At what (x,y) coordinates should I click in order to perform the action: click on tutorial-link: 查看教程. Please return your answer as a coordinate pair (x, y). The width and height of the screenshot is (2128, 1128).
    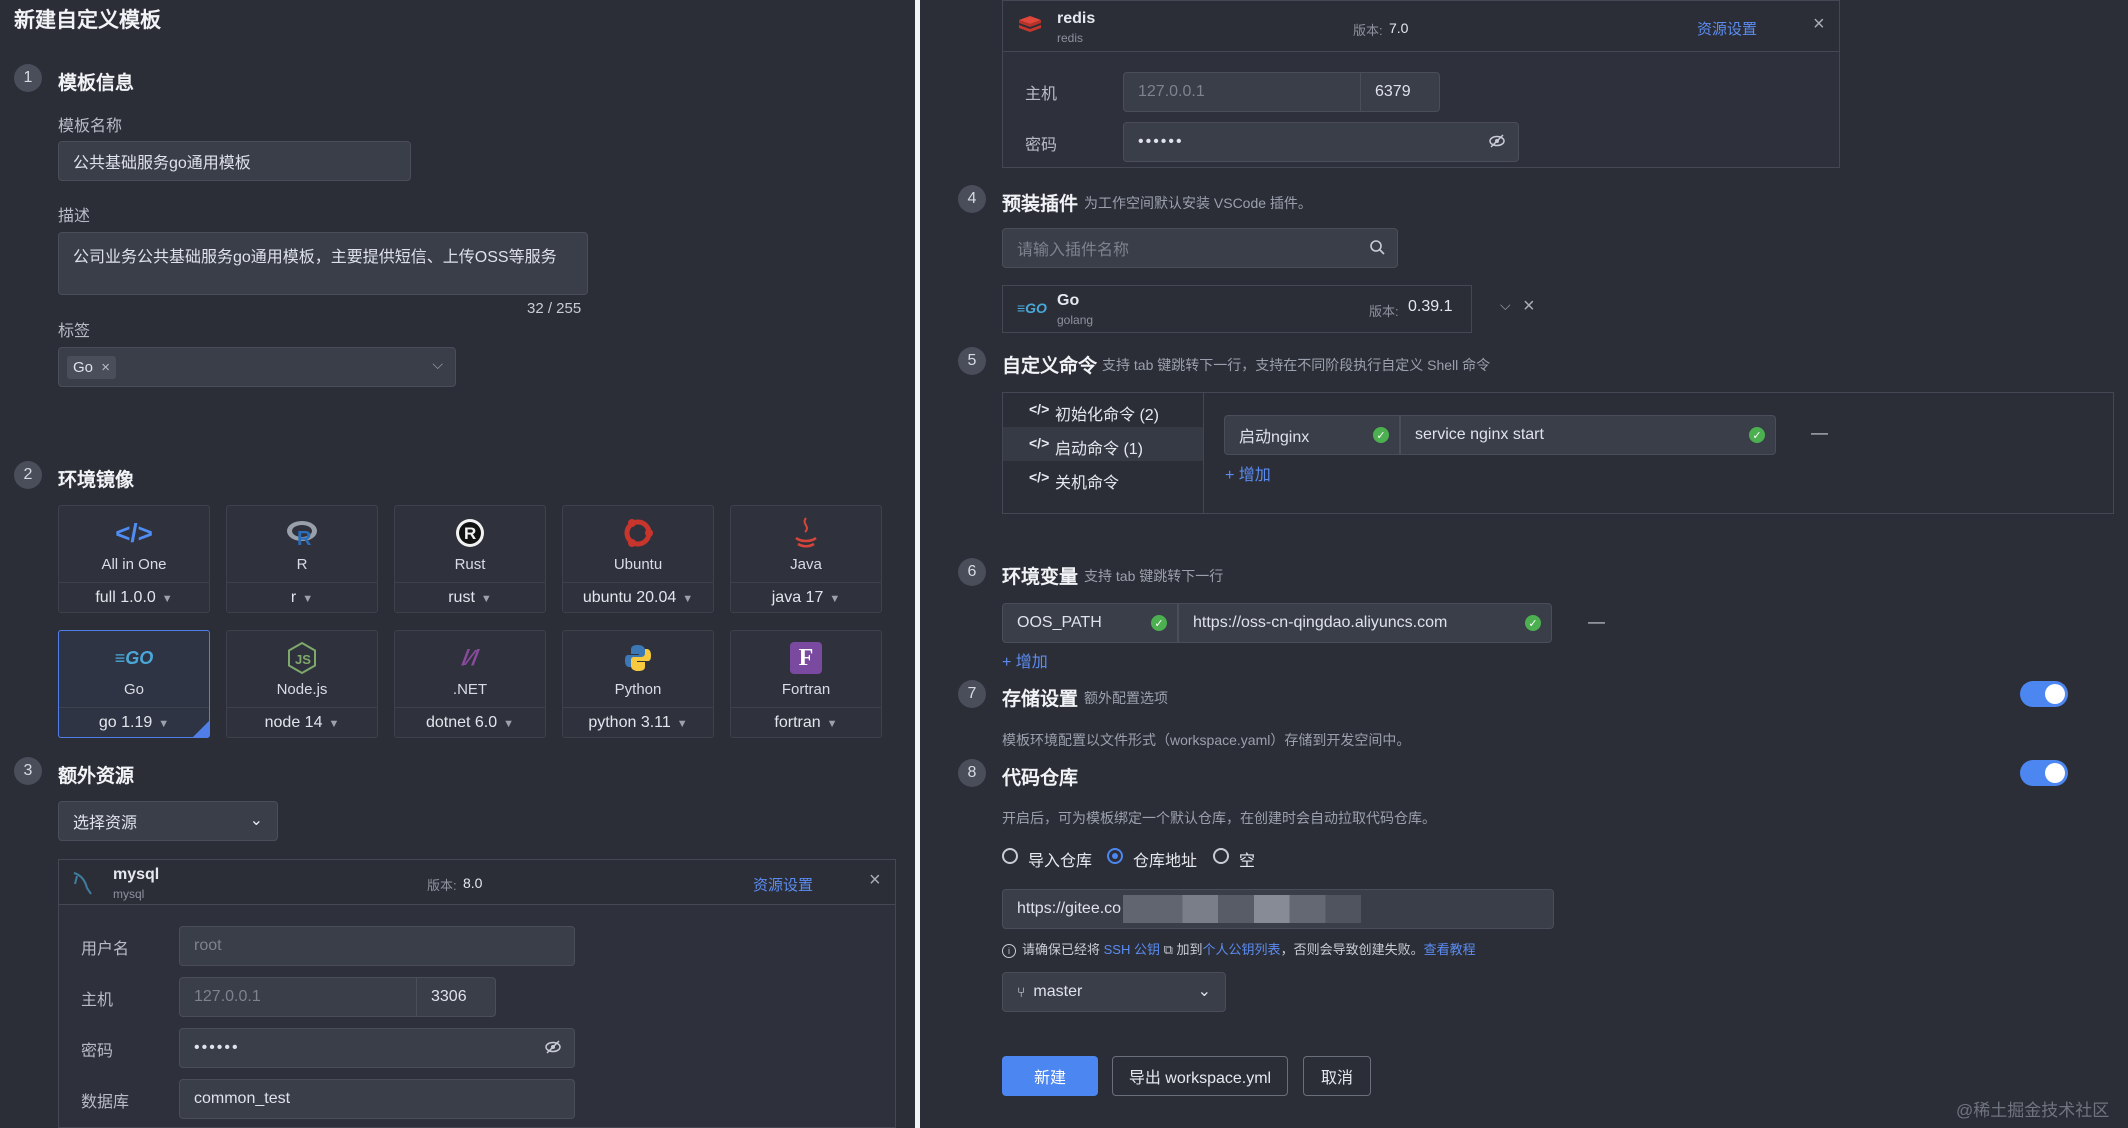
    Looking at the image, I should click on (1450, 949).